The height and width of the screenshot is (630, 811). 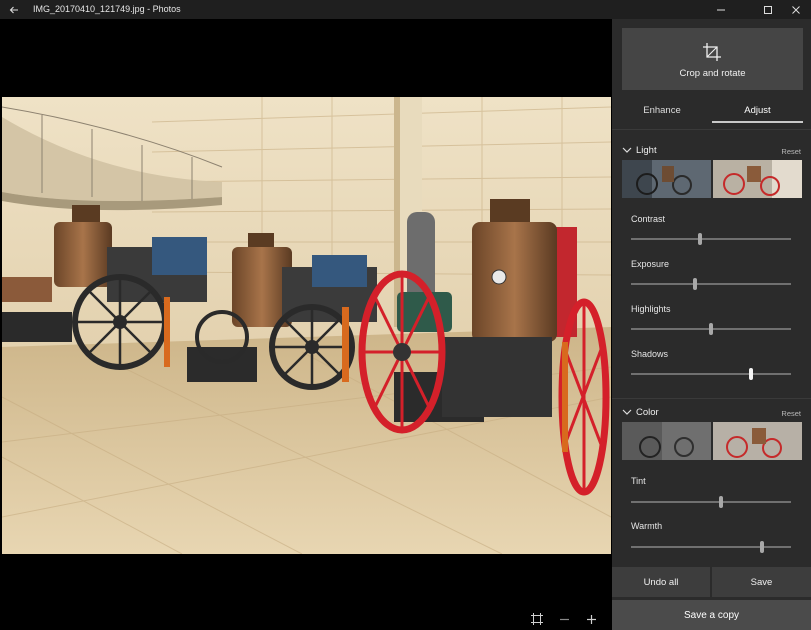 I want to click on light-title: Light, so click(x=646, y=150).